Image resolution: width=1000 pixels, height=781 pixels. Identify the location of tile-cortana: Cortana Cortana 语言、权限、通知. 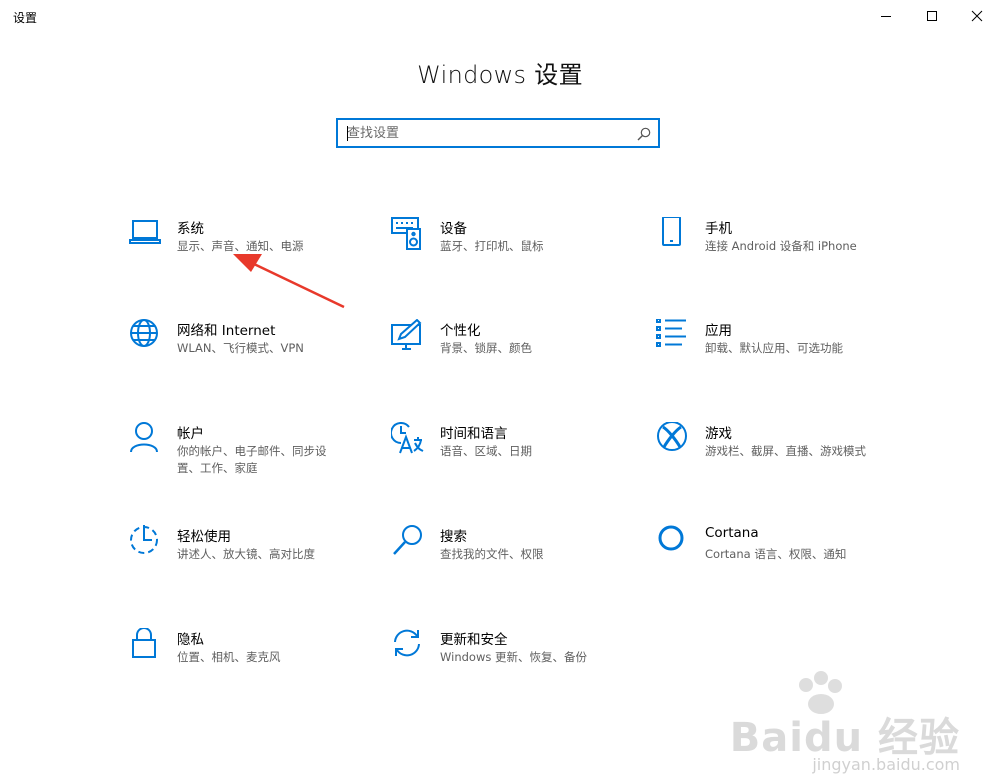
(786, 565).